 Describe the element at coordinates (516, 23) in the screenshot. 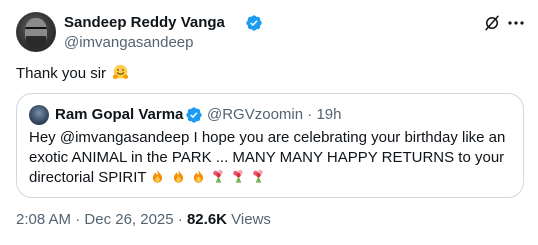

I see `more-icon` at that location.